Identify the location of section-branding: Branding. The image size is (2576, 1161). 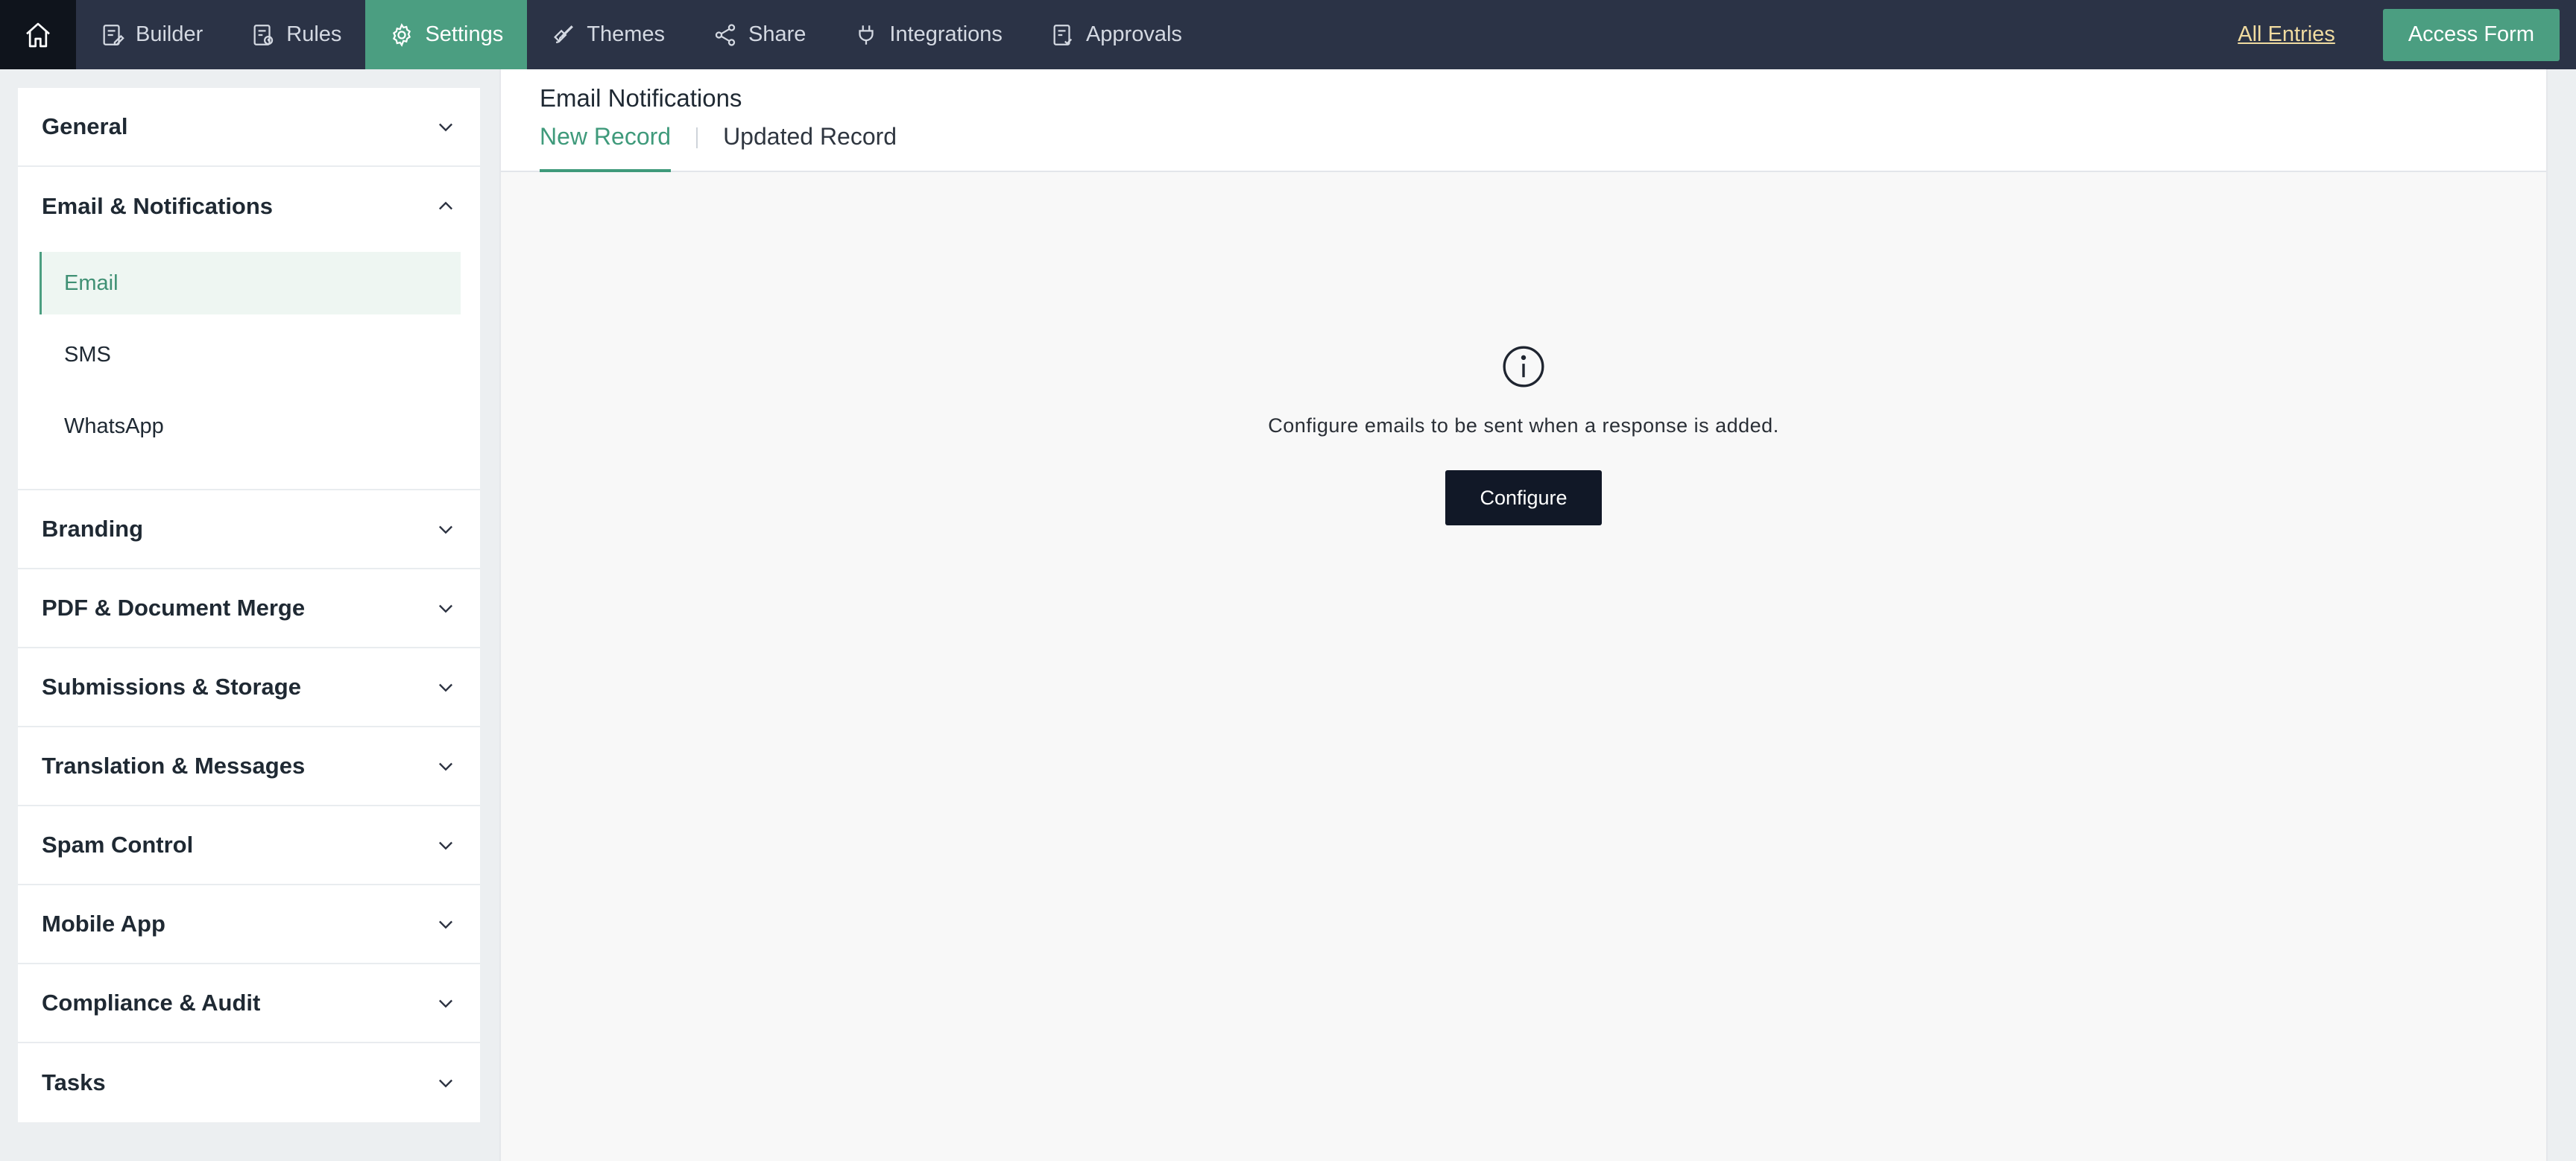
(249, 529).